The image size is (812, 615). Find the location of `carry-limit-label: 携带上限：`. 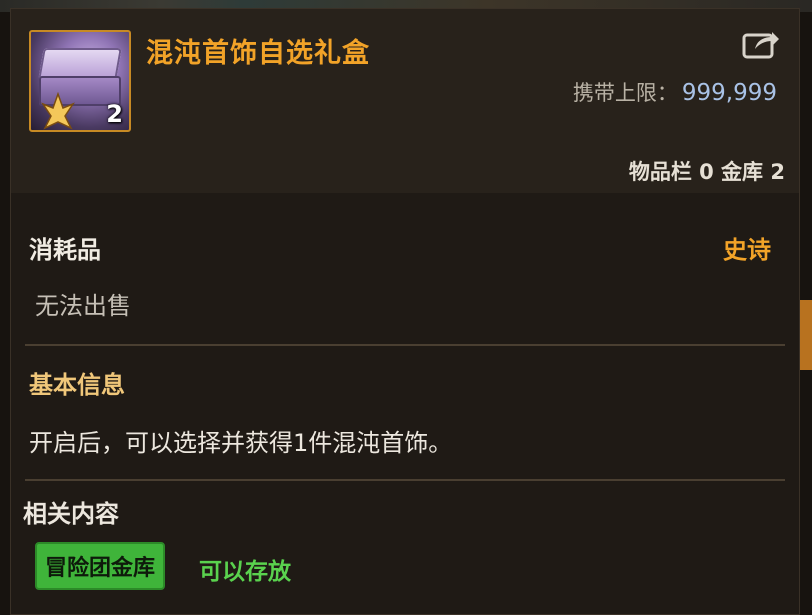

carry-limit-label: 携带上限： is located at coordinates (625, 93).